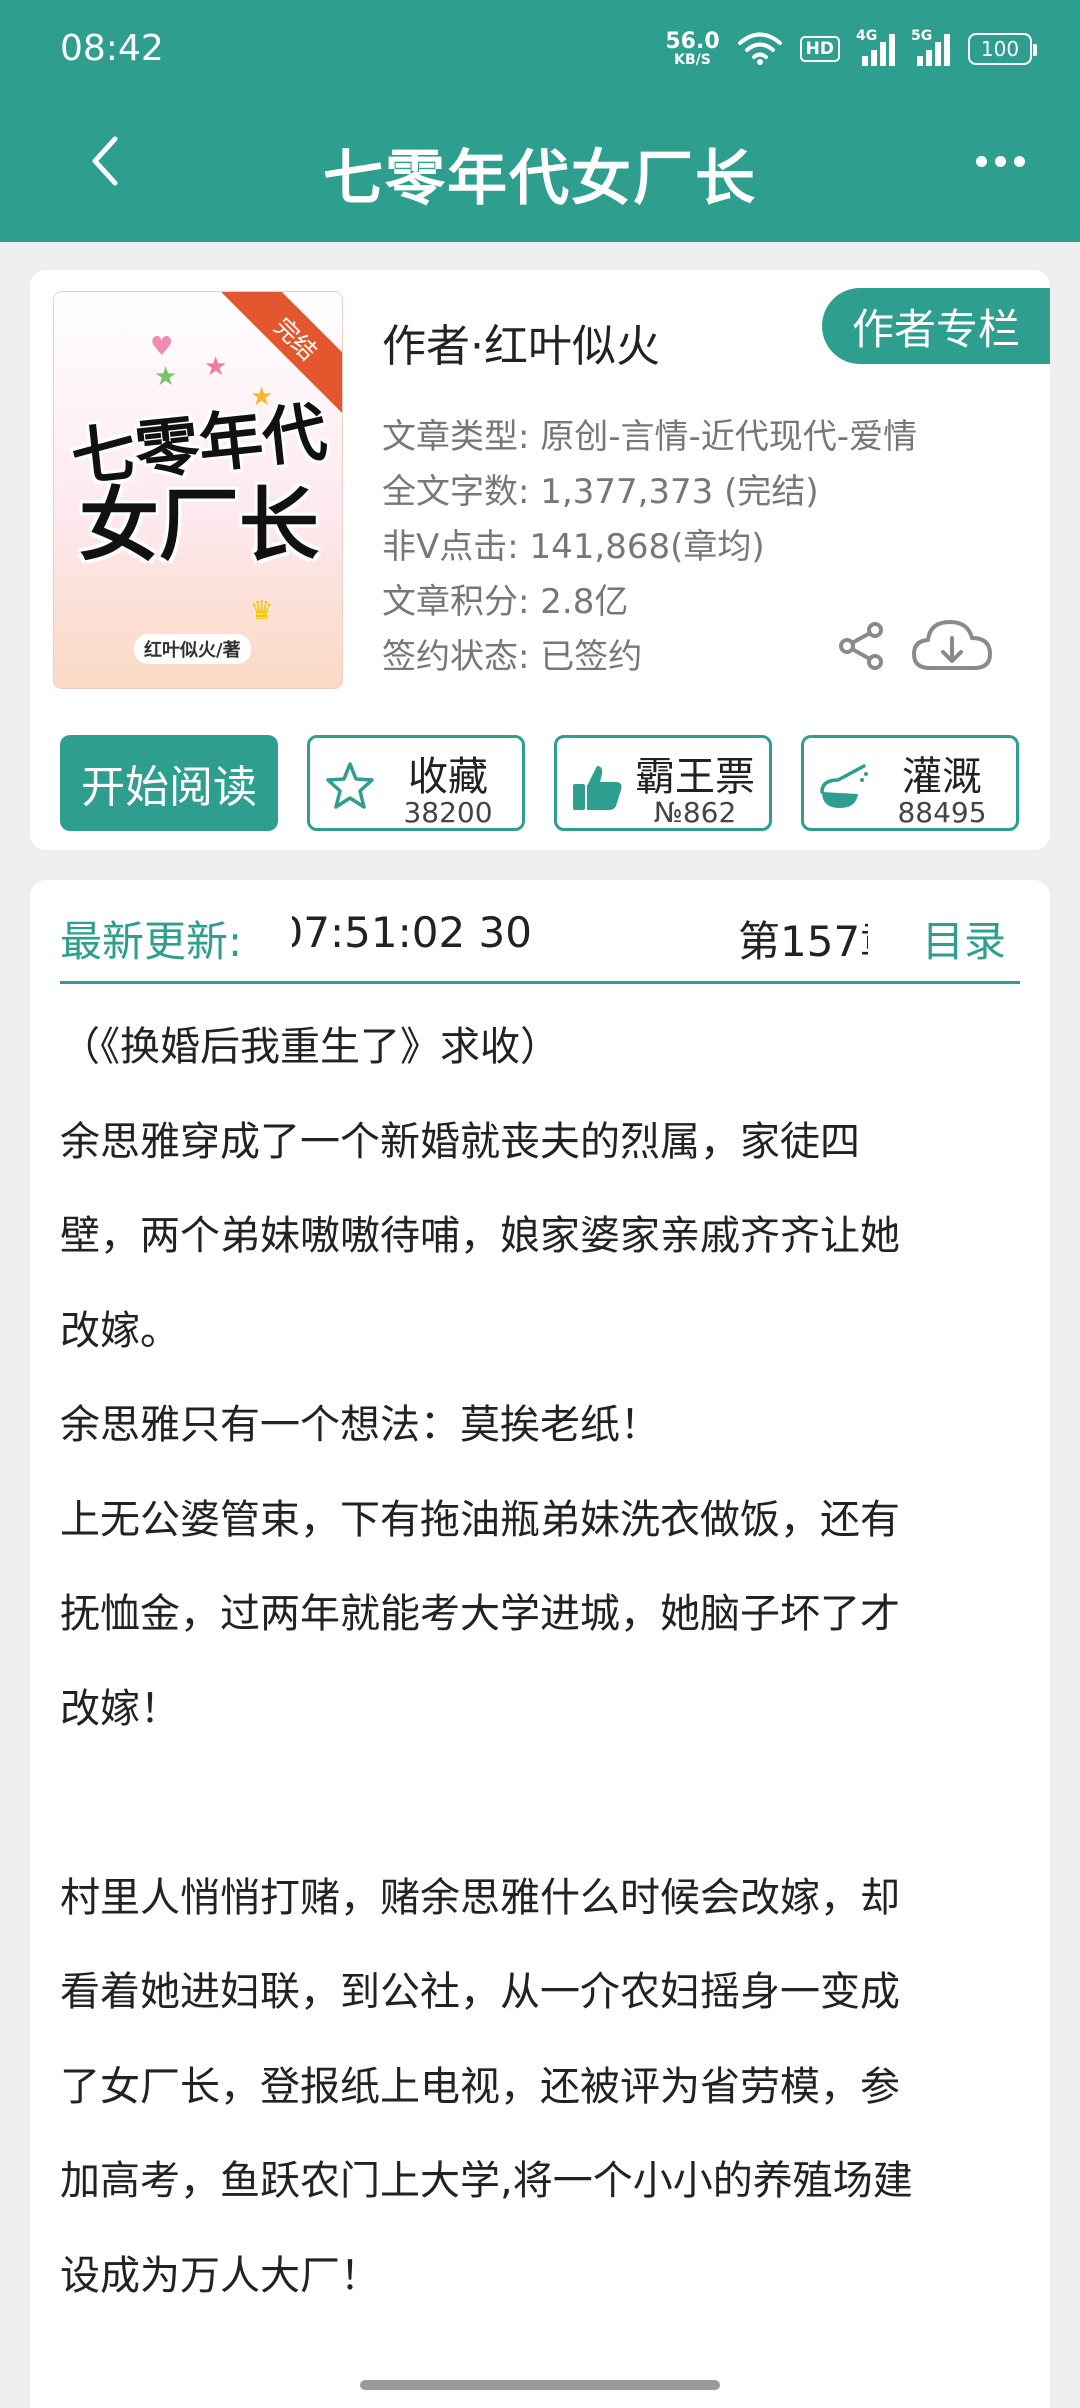  I want to click on latest-update-row: 最新更新: 30 07:51:02 第157章 目录, so click(540, 932).